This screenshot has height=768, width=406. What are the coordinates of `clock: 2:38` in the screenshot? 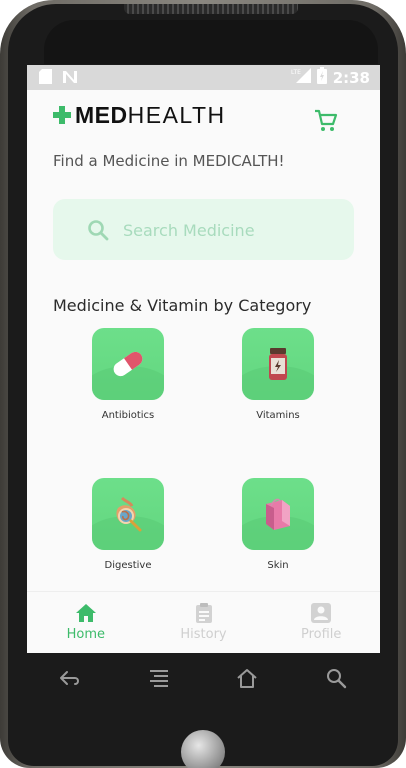 It's located at (351, 77).